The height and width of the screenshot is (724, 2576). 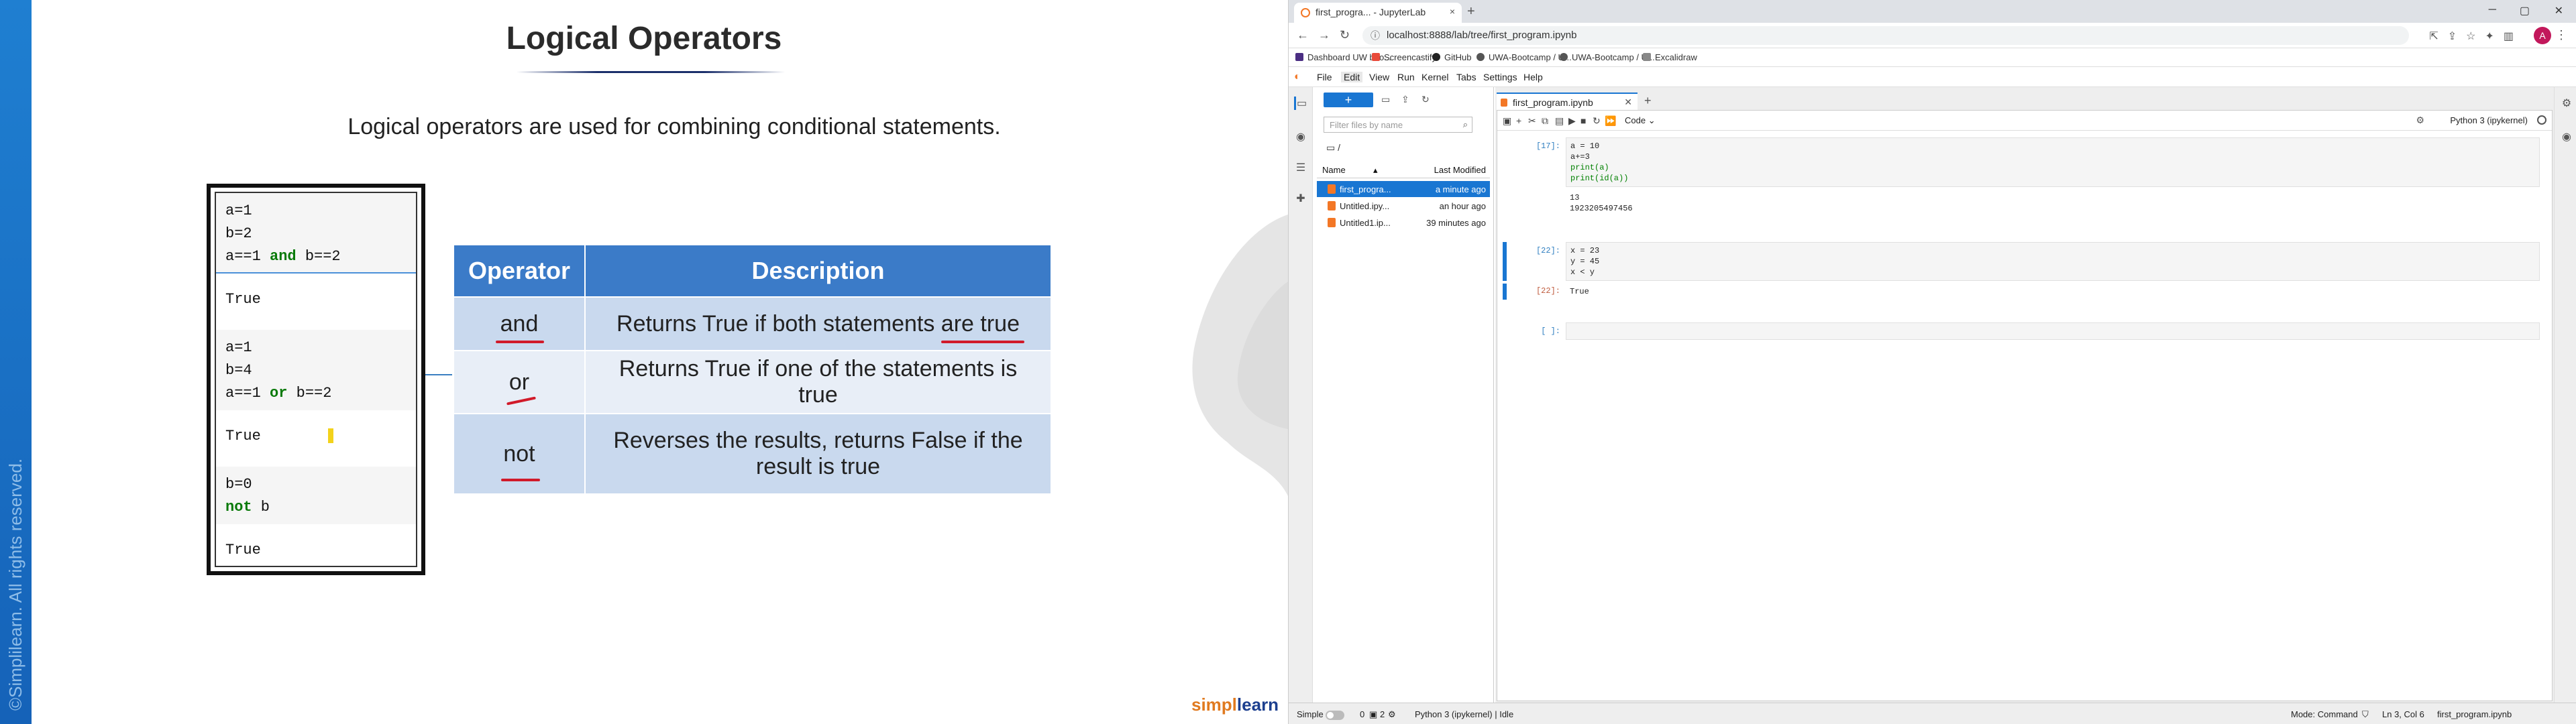 What do you see at coordinates (2053, 162) in the screenshot?
I see `code-editor: a = 10 a+=3 print(a) print(id(a))` at bounding box center [2053, 162].